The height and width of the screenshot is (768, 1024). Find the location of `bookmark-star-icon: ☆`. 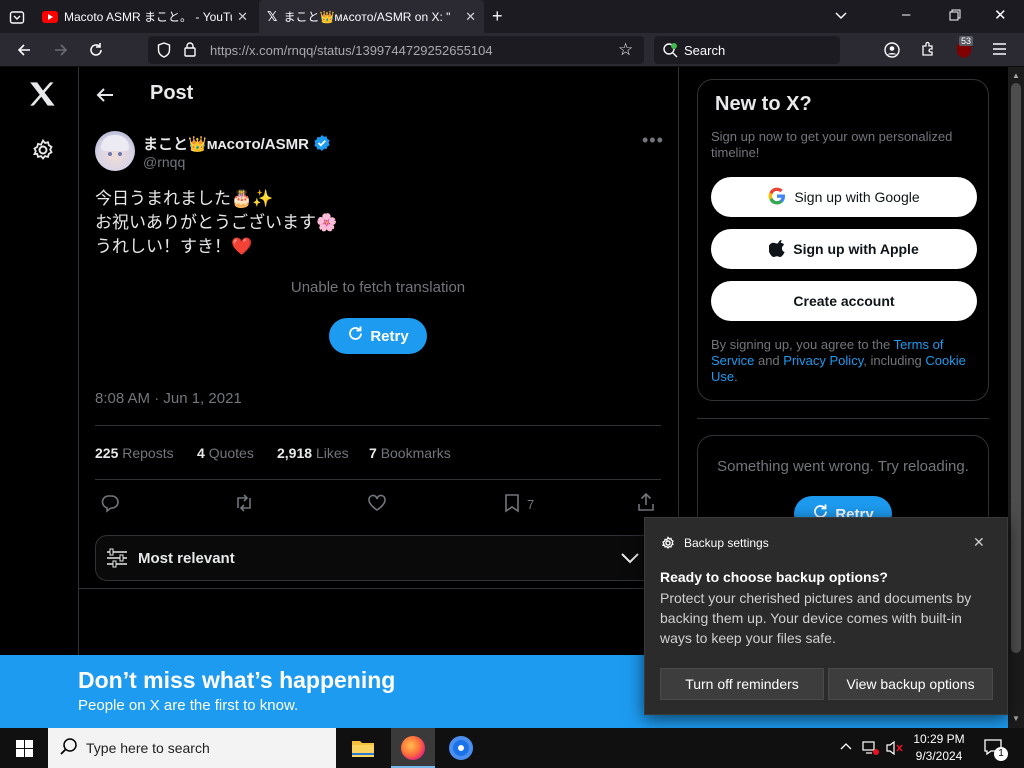

bookmark-star-icon: ☆ is located at coordinates (625, 49).